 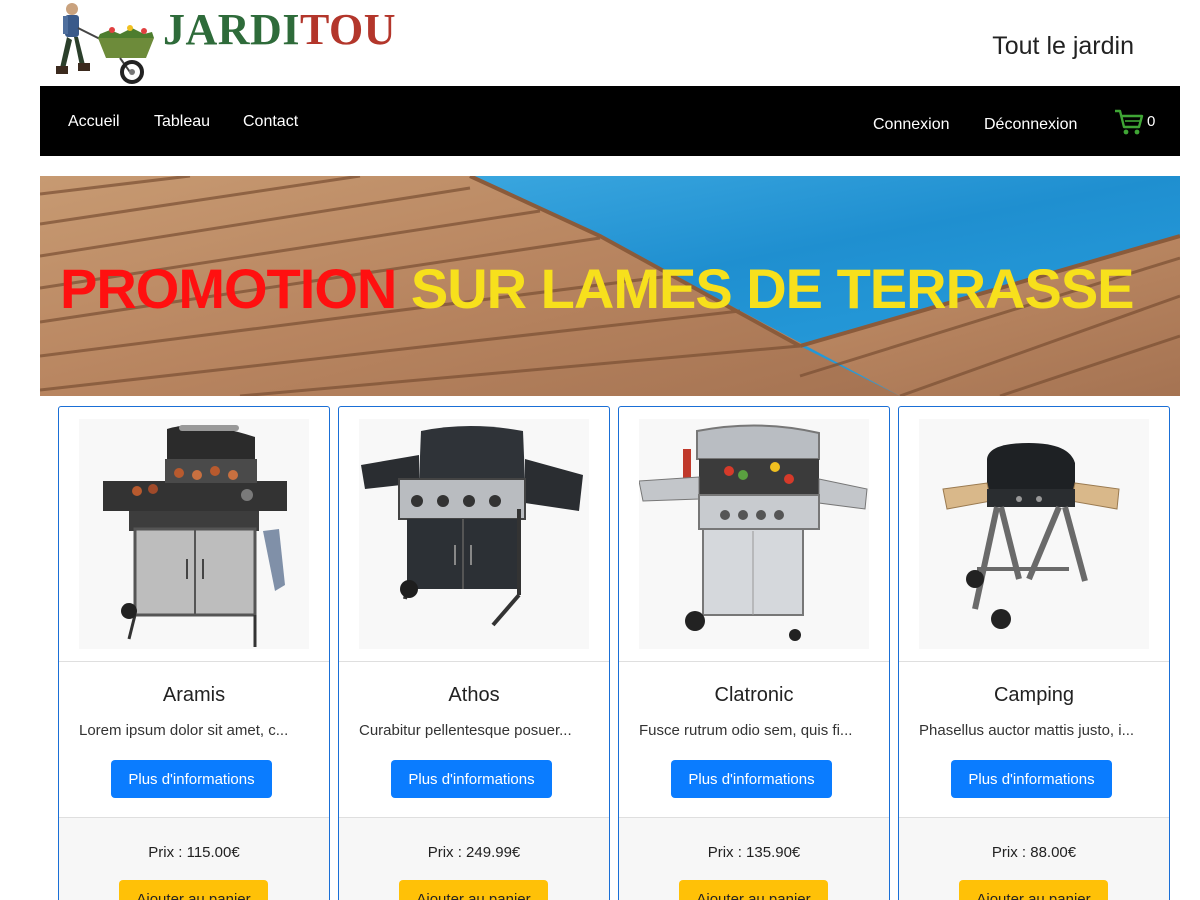 What do you see at coordinates (1151, 121) in the screenshot?
I see `cart-count-badge: 0` at bounding box center [1151, 121].